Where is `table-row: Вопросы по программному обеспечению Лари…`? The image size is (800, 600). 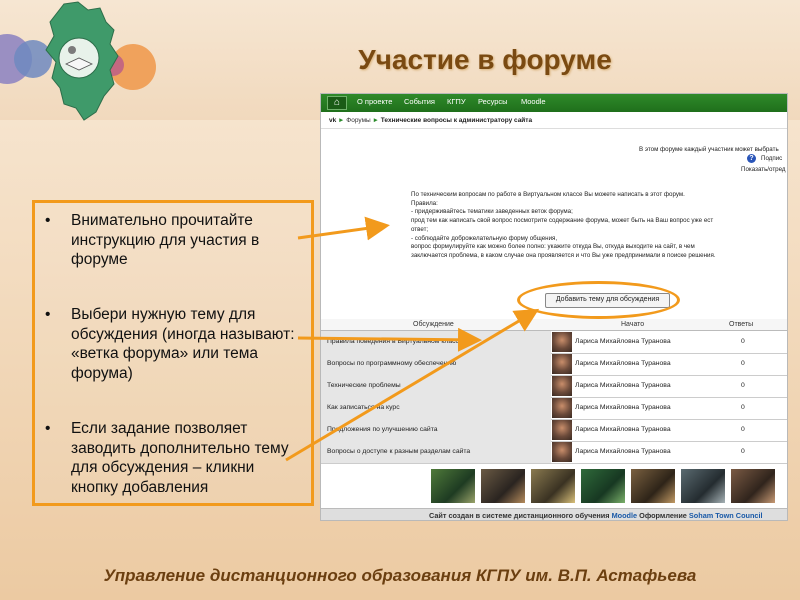
table-row: Вопросы по программному обеспечению Лари… is located at coordinates (554, 364).